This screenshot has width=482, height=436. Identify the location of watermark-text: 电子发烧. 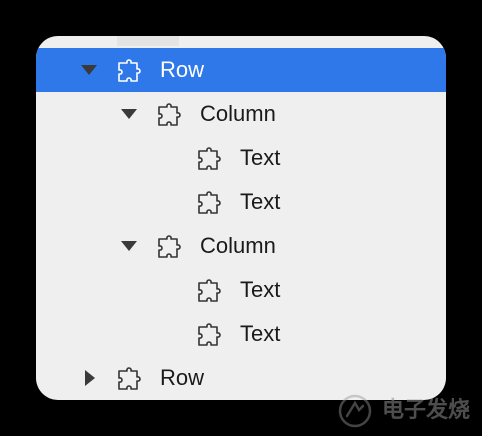
(426, 410).